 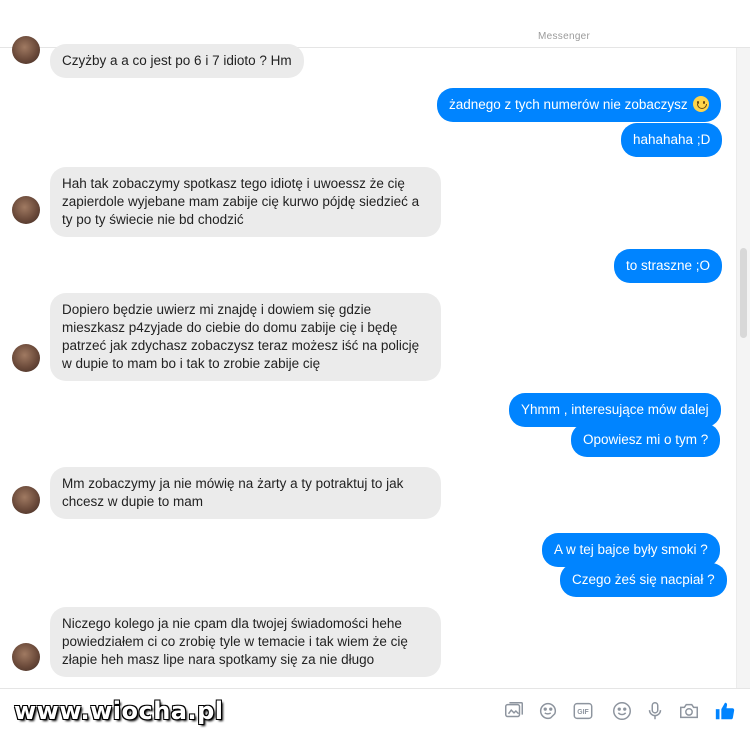 I want to click on slightly-smiling-face-icon, so click(x=701, y=104).